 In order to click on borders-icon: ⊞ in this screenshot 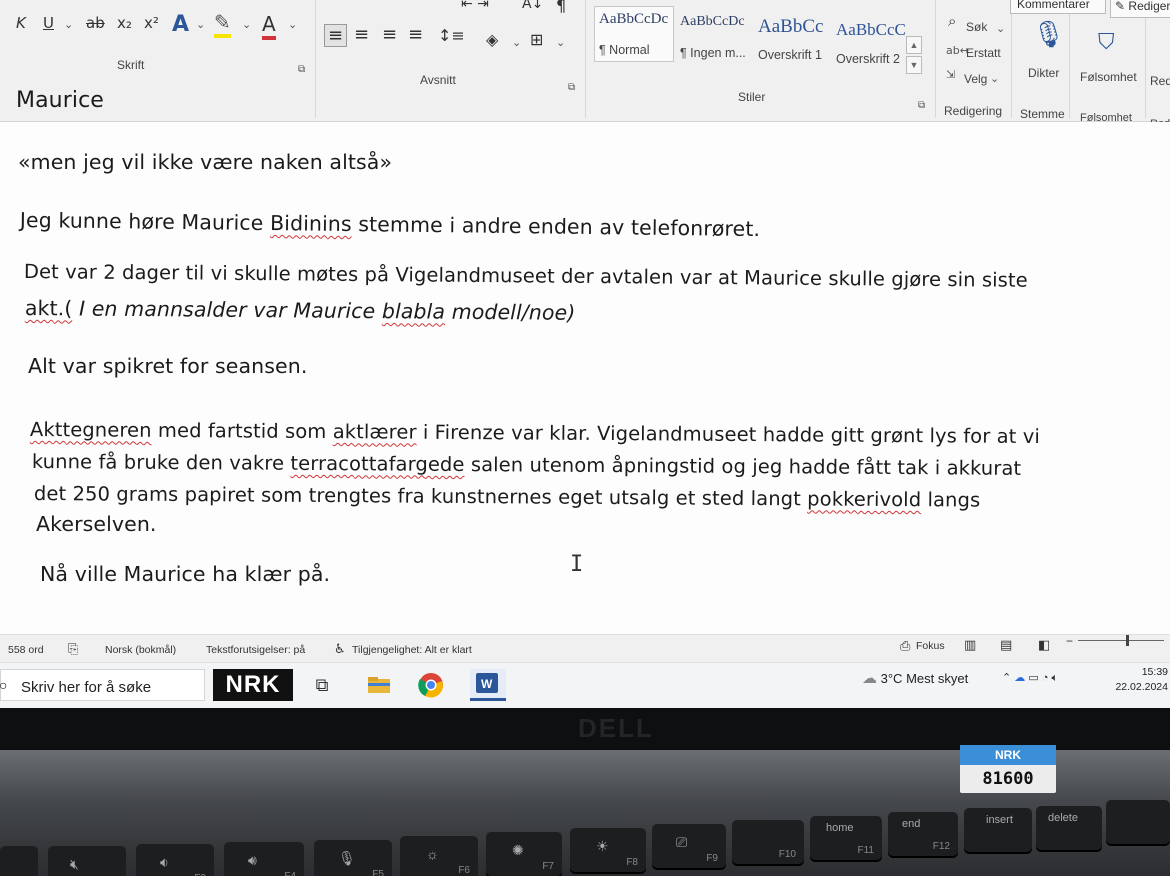, I will do `click(536, 39)`.